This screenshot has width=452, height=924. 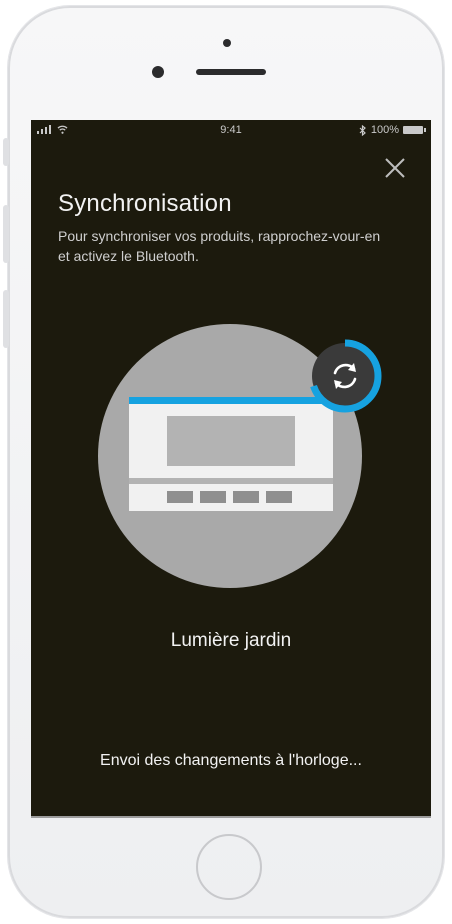 I want to click on volume-down-button, so click(x=6, y=319).